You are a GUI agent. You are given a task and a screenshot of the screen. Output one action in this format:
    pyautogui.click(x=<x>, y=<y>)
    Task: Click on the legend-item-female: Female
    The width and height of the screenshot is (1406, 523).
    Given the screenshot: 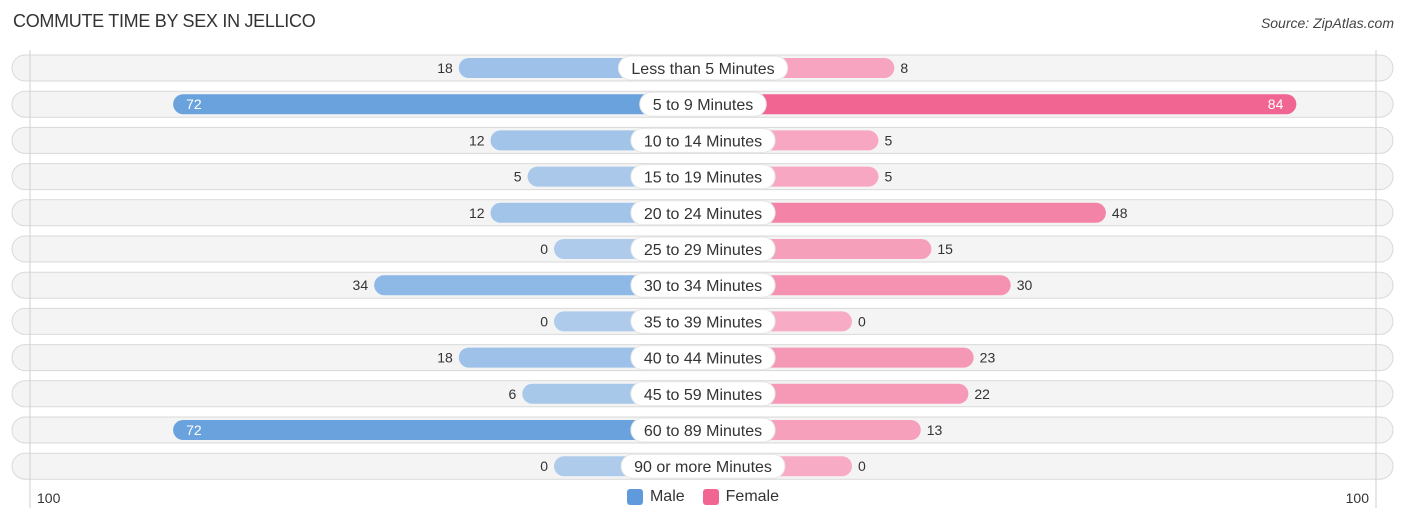 What is the action you would take?
    pyautogui.click(x=741, y=497)
    